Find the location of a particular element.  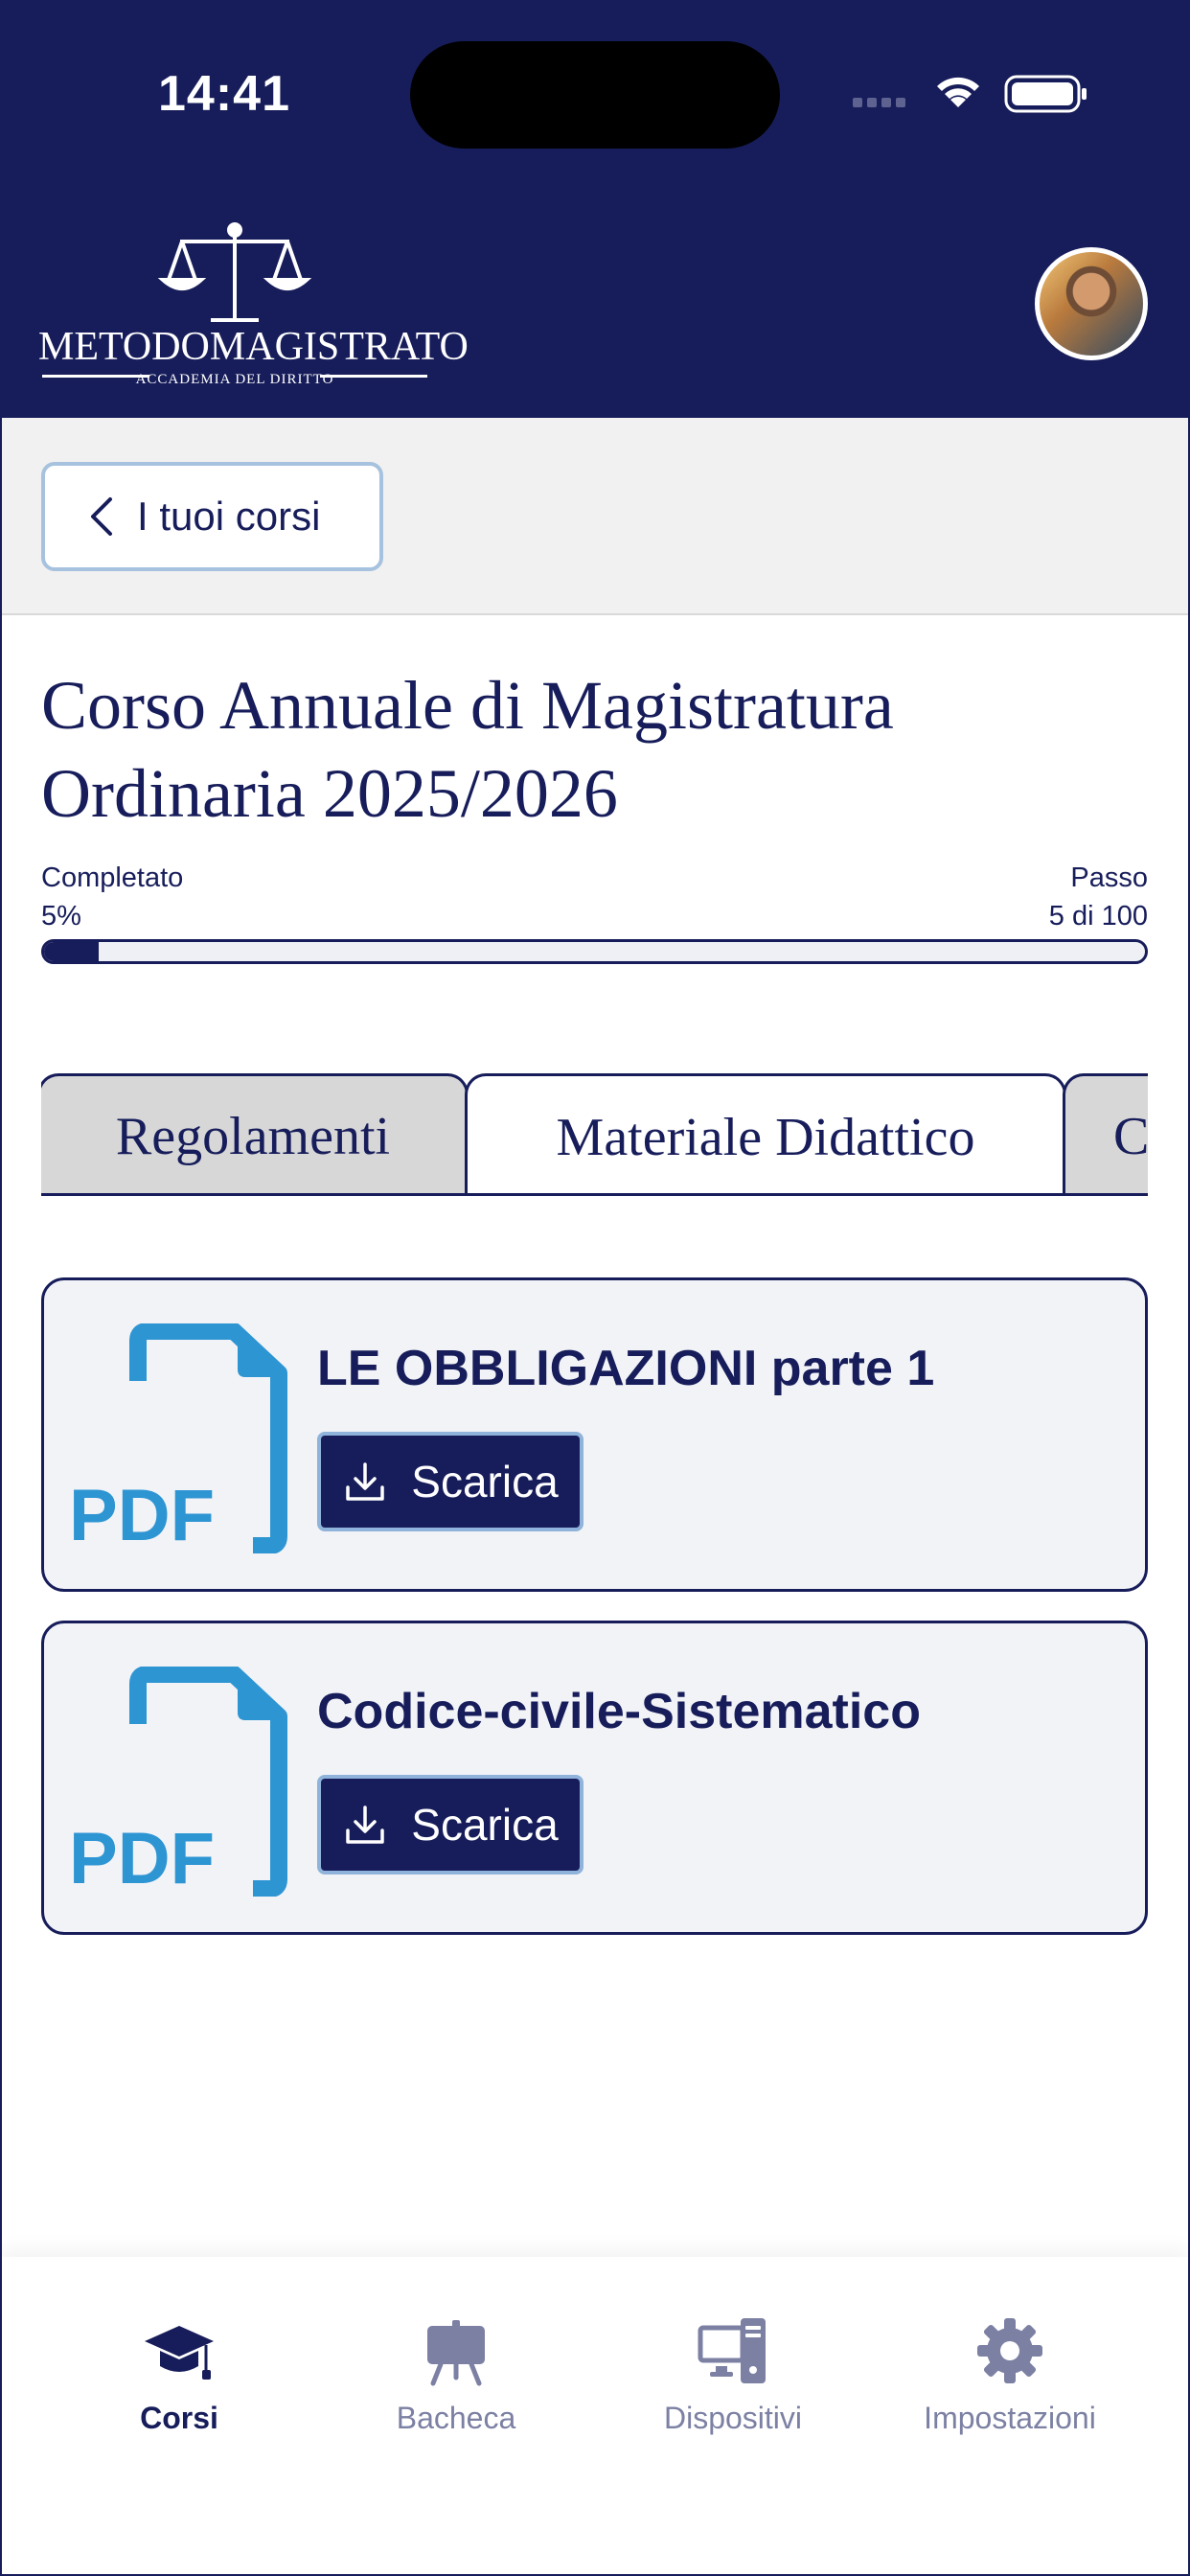

nav-label: Dispositivi is located at coordinates (733, 2418).